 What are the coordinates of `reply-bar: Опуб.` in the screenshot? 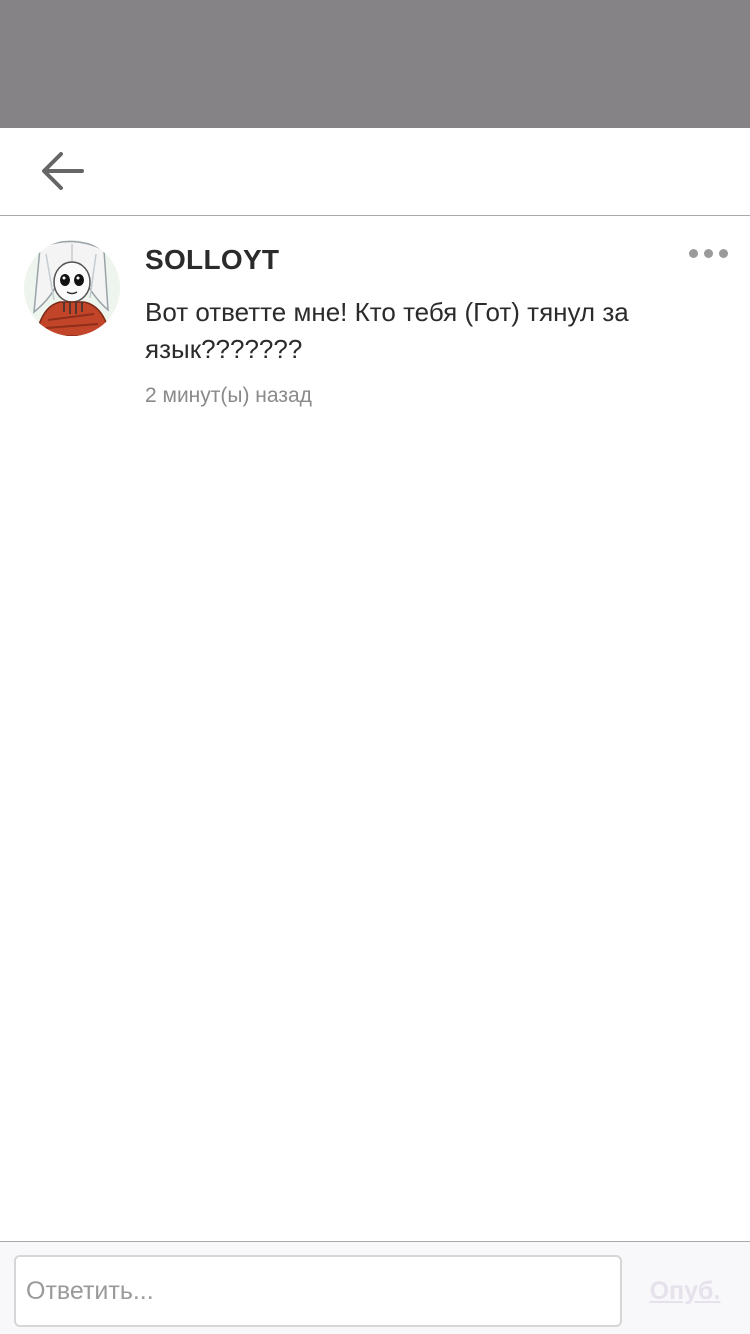 It's located at (375, 1287).